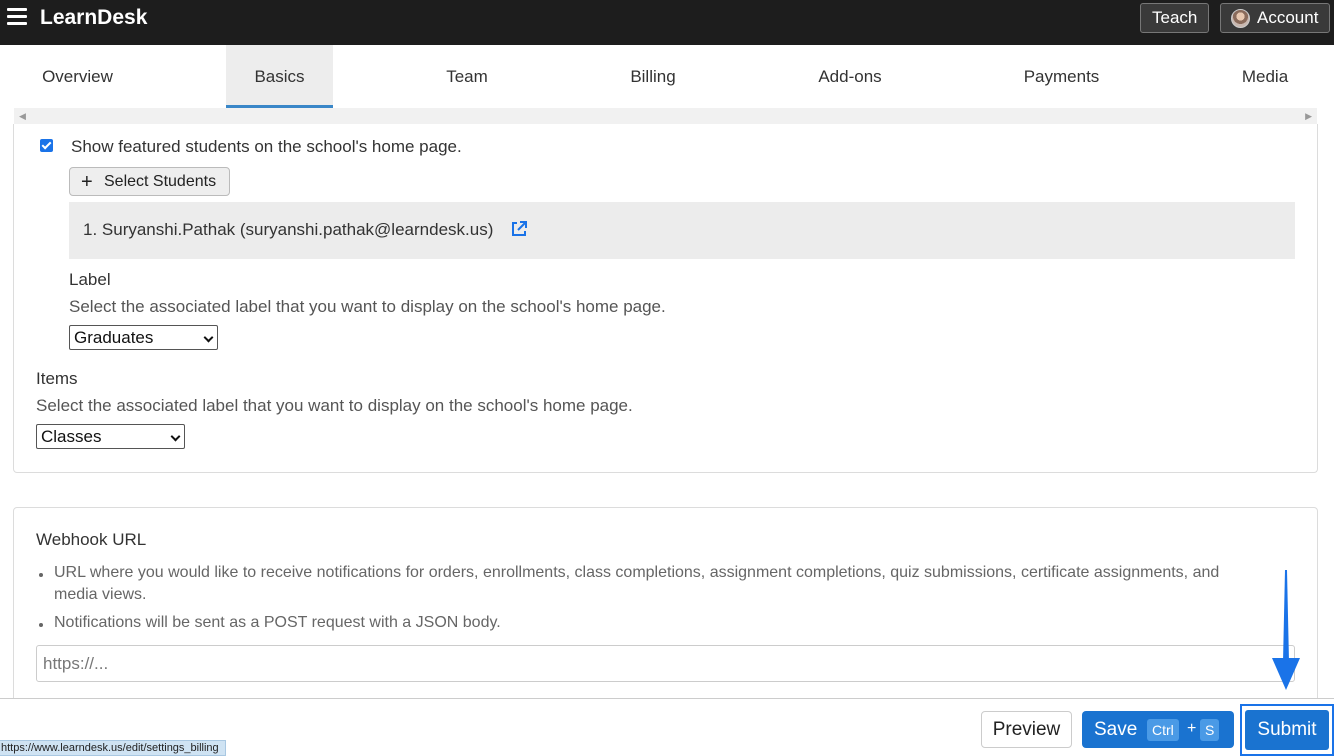 This screenshot has height=756, width=1334. Describe the element at coordinates (93, 18) in the screenshot. I see `brand-logo: LearnDesk` at that location.